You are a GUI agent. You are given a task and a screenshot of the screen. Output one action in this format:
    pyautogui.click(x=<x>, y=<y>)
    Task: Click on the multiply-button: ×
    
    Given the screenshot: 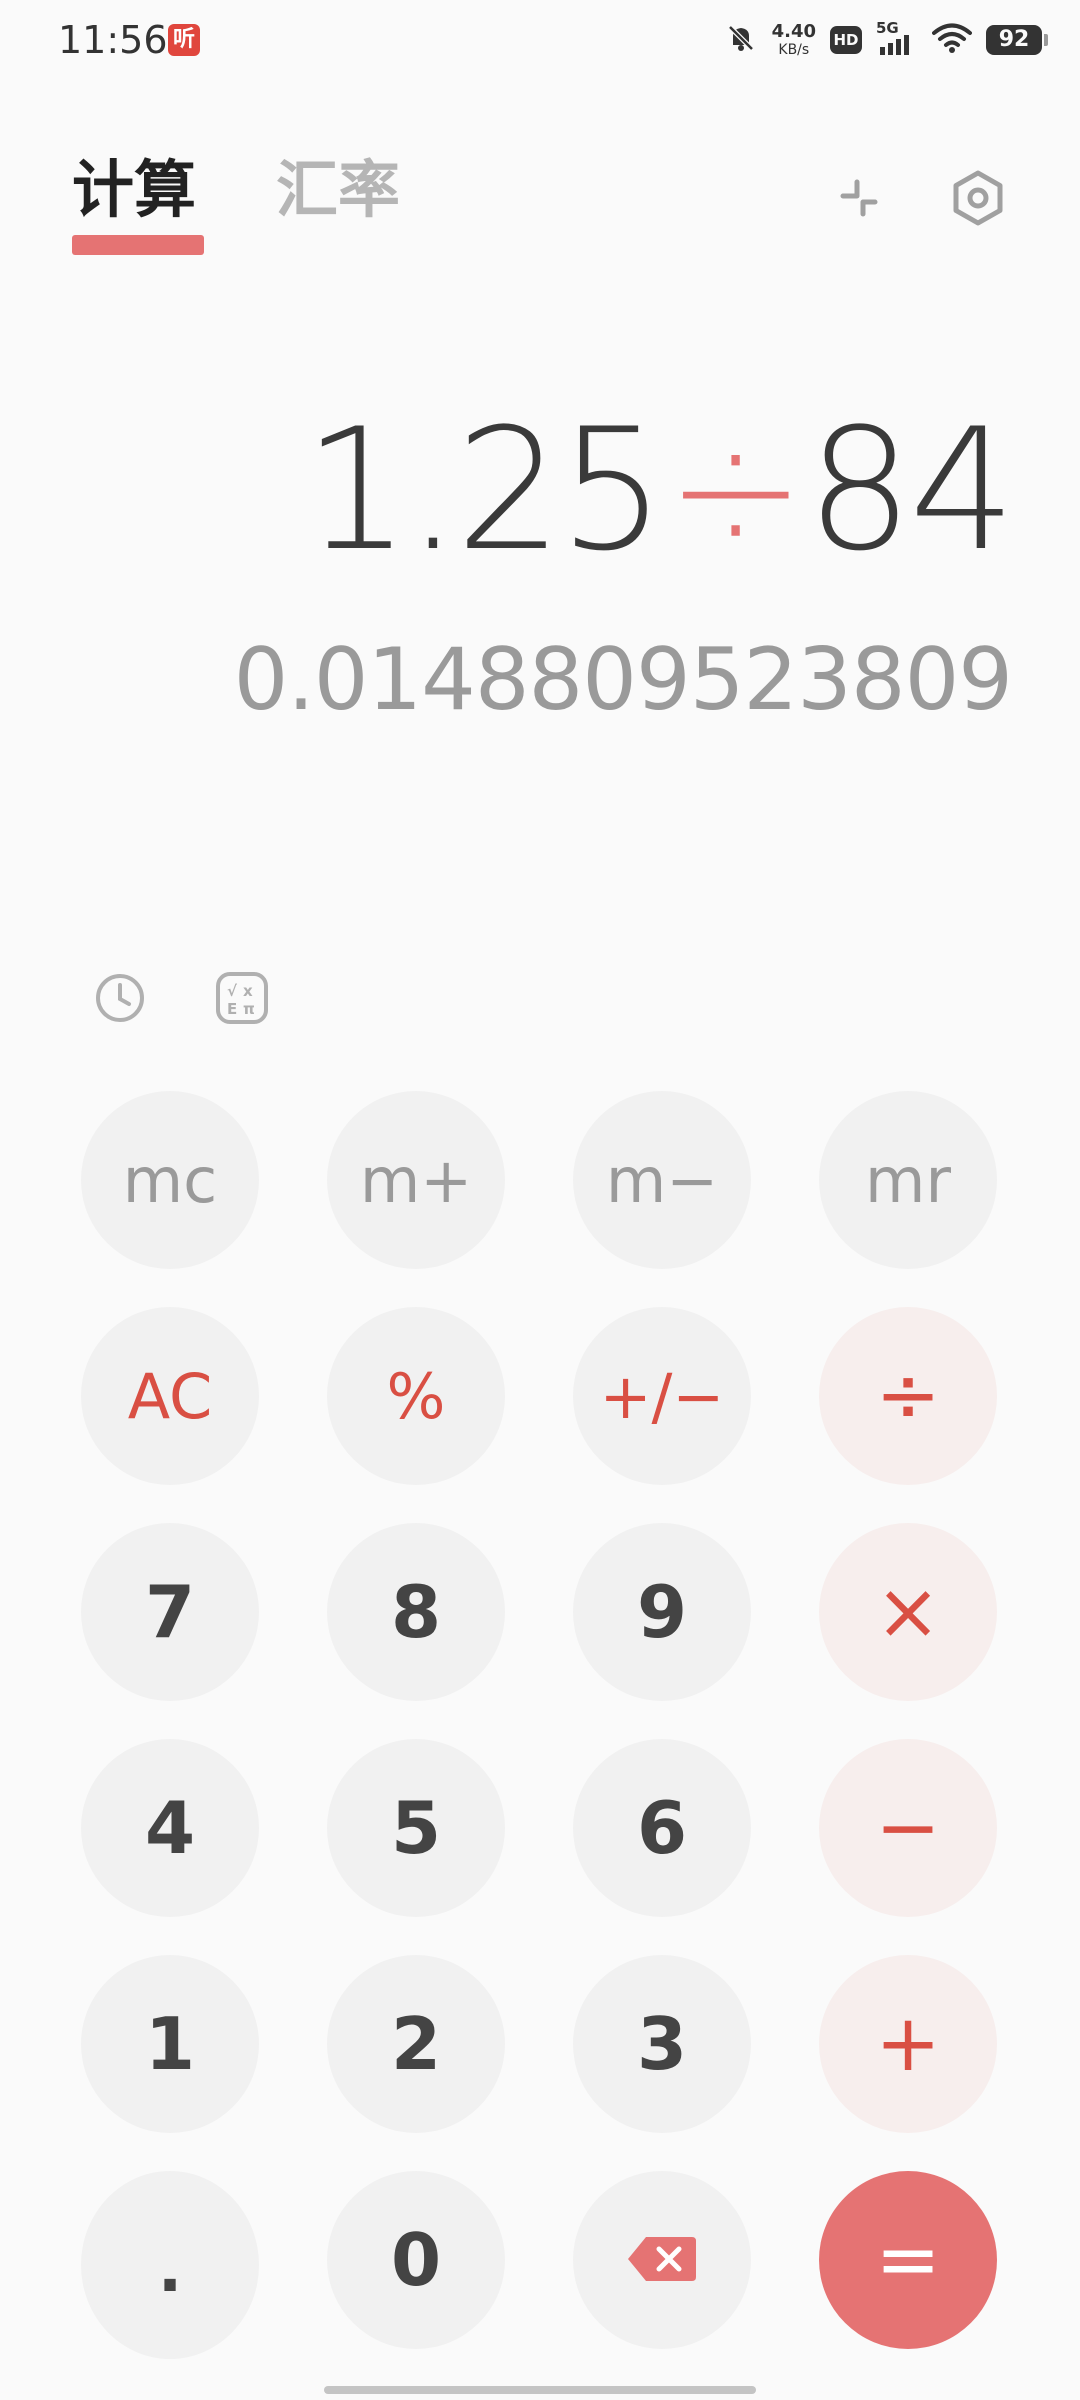 What is the action you would take?
    pyautogui.click(x=908, y=1612)
    